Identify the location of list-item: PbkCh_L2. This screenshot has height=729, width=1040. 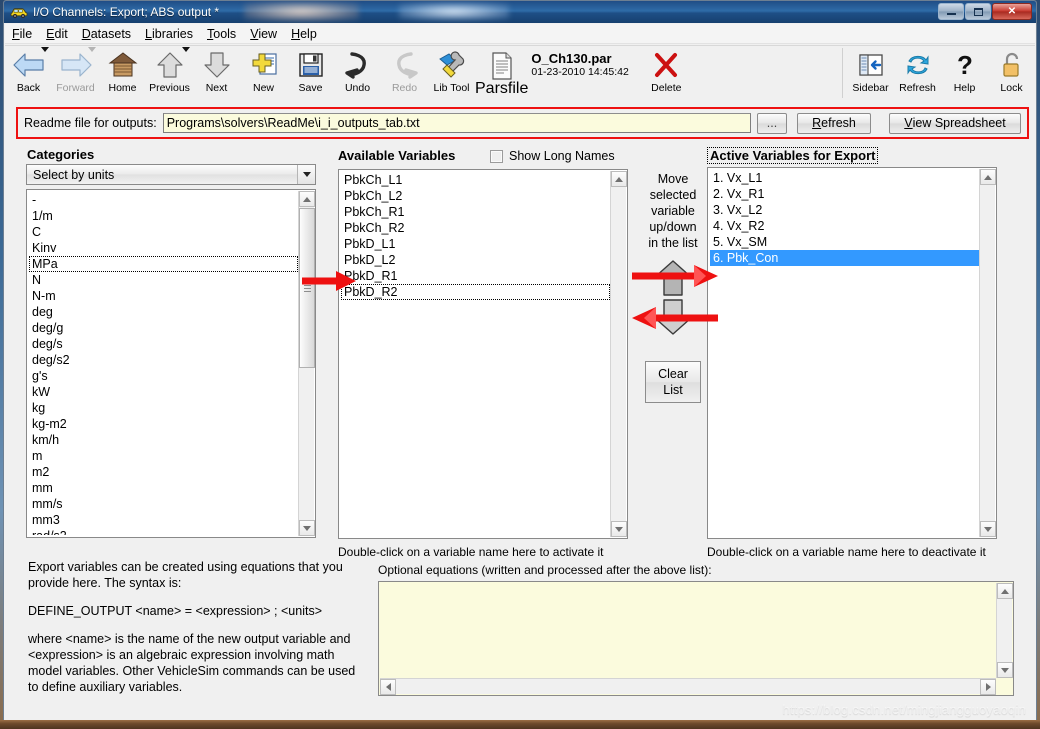
(475, 196).